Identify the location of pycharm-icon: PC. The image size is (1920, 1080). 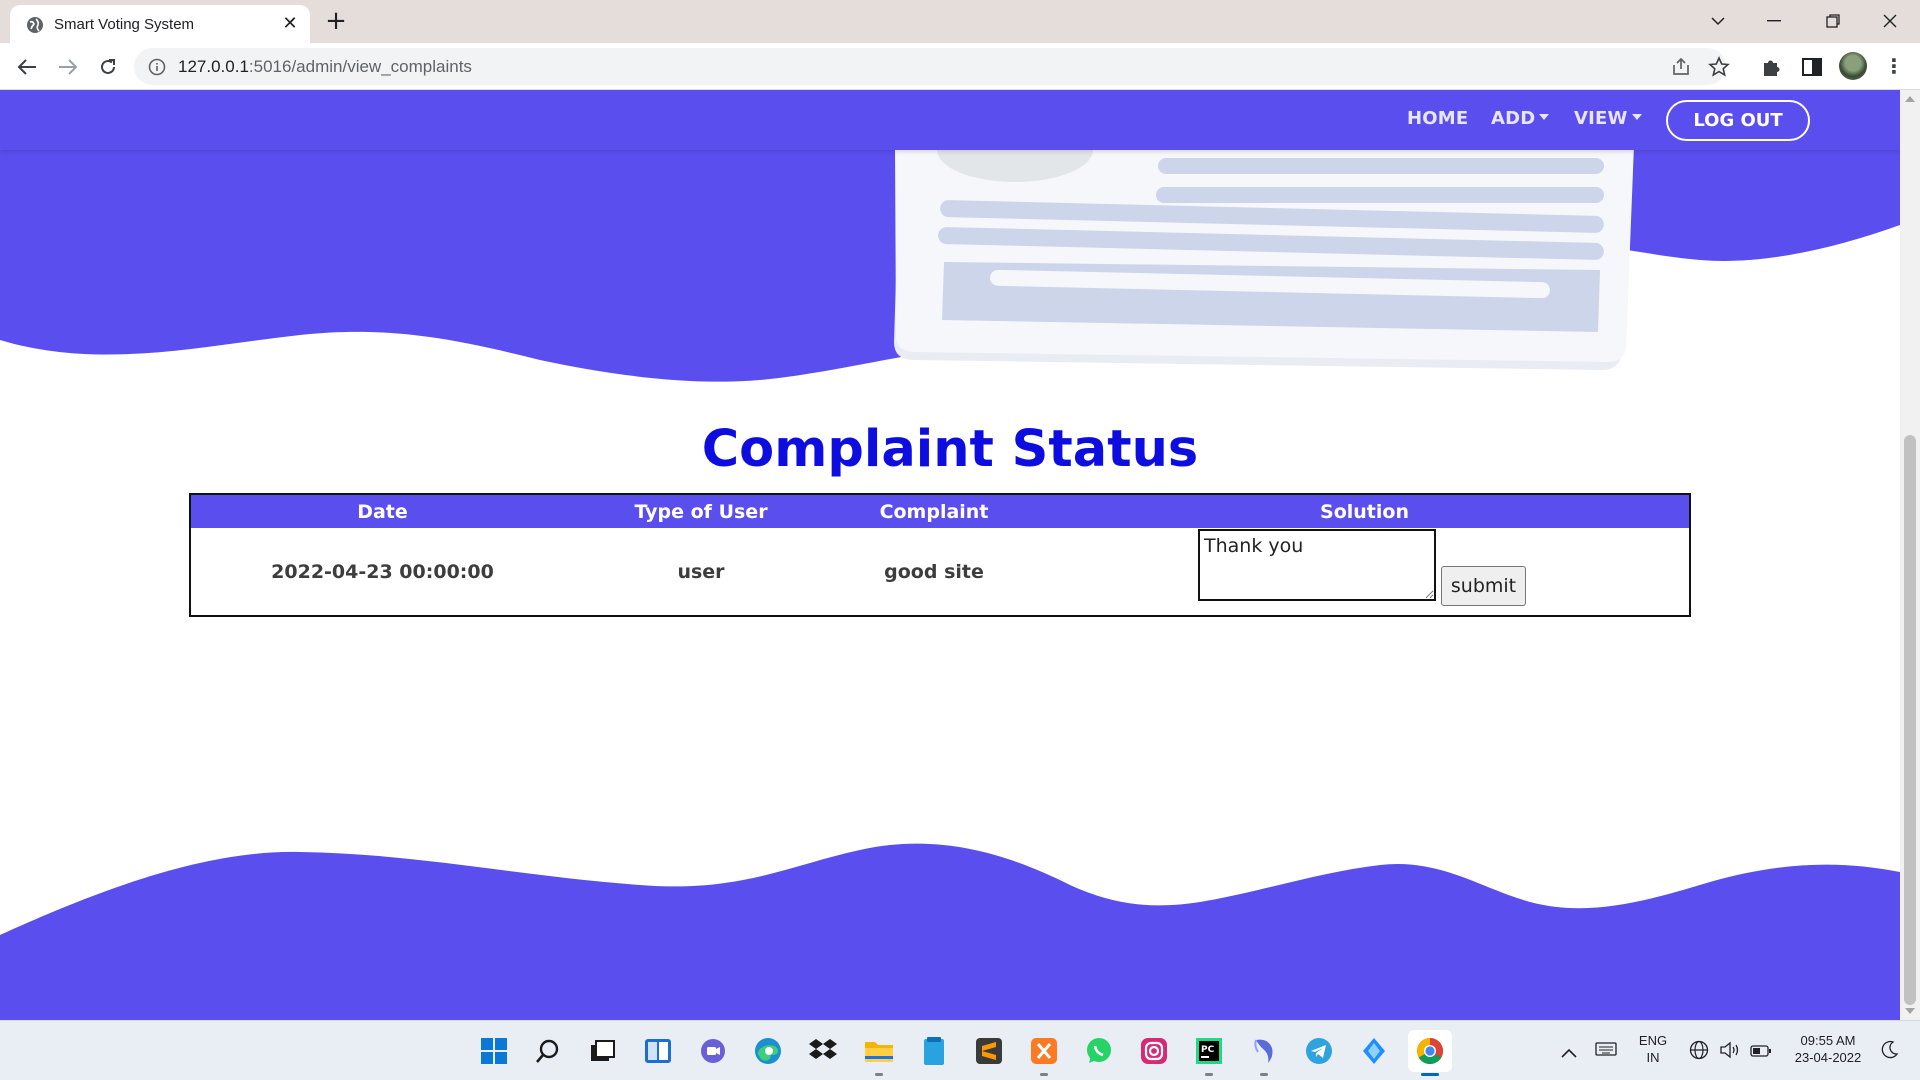
(1209, 1051).